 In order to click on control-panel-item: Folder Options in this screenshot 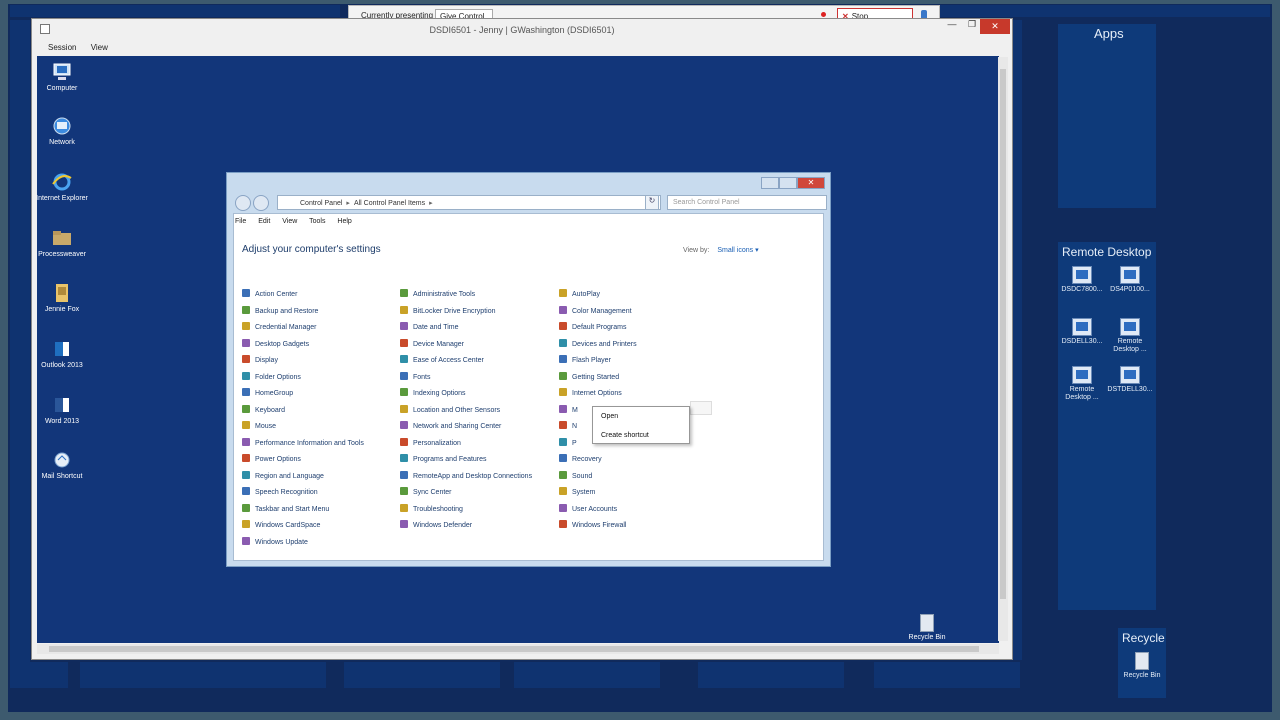, I will do `click(271, 377)`.